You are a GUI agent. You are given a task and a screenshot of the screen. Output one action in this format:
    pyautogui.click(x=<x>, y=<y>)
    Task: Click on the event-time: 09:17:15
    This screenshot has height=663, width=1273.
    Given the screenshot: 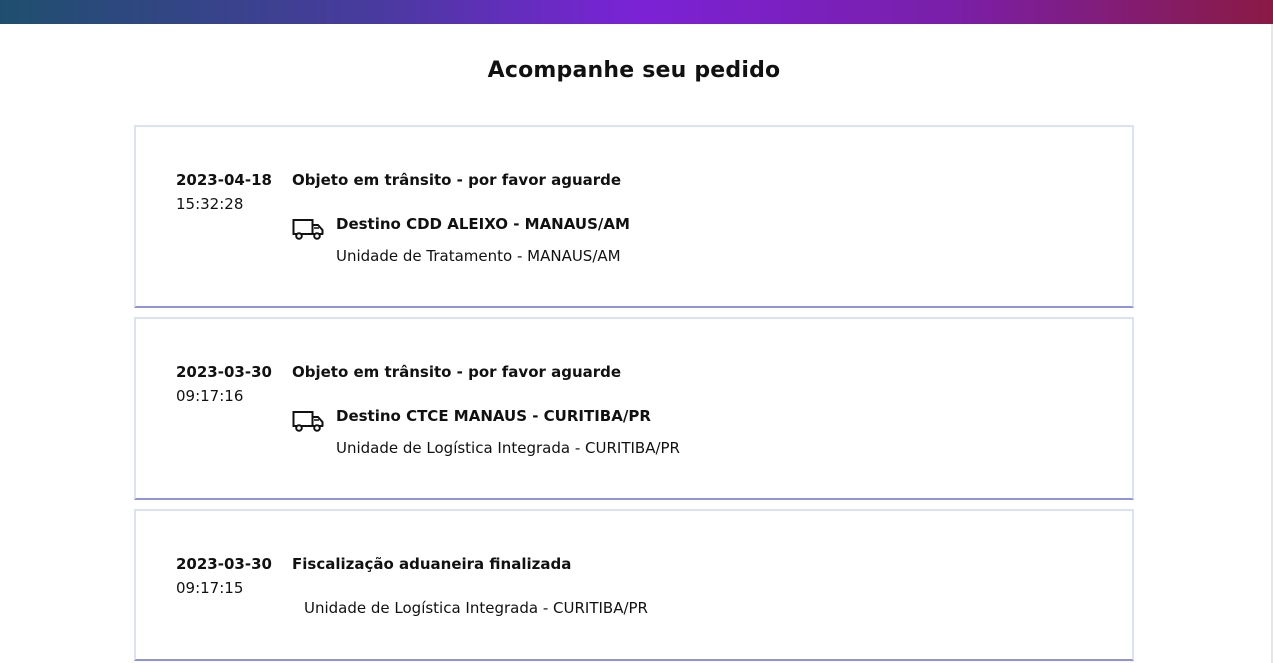 What is the action you would take?
    pyautogui.click(x=210, y=588)
    